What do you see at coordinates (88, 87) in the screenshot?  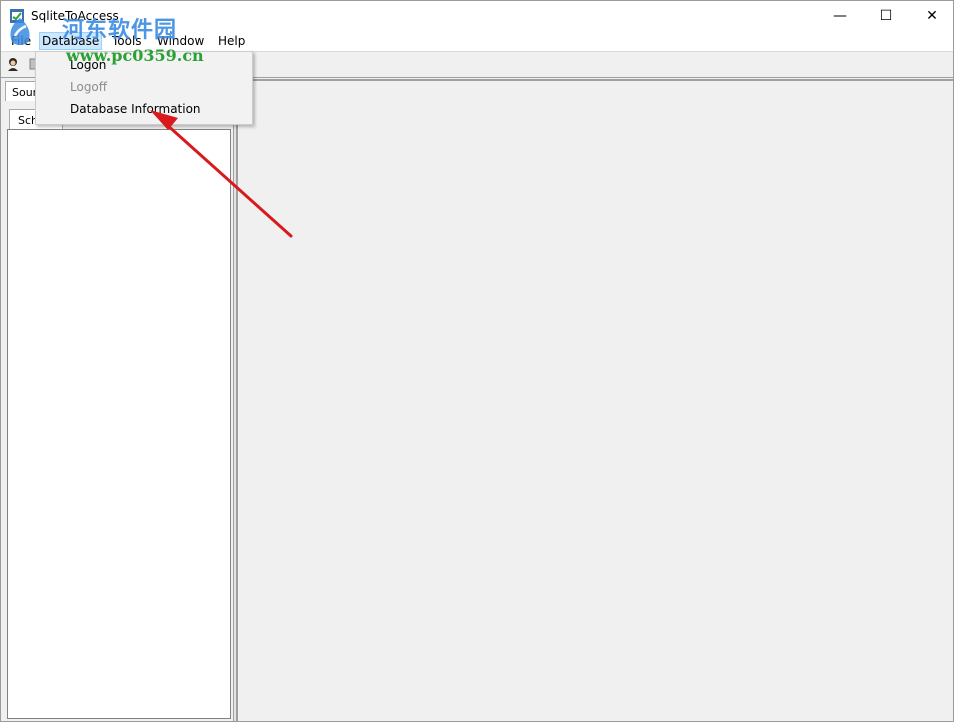 I see `menu-item-logoff: Logoff` at bounding box center [88, 87].